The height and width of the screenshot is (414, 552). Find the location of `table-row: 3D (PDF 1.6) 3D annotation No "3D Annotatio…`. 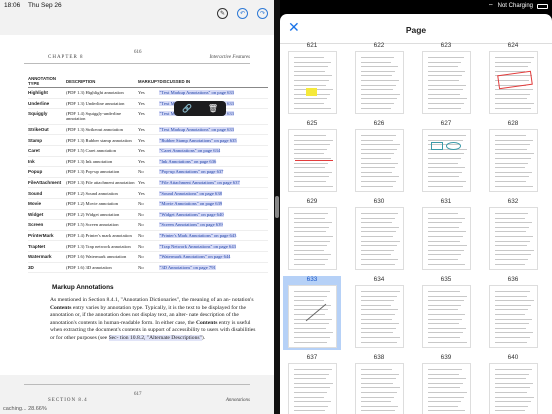

table-row: 3D (PDF 1.6) 3D annotation No "3D Annotatio… is located at coordinates (148, 268).